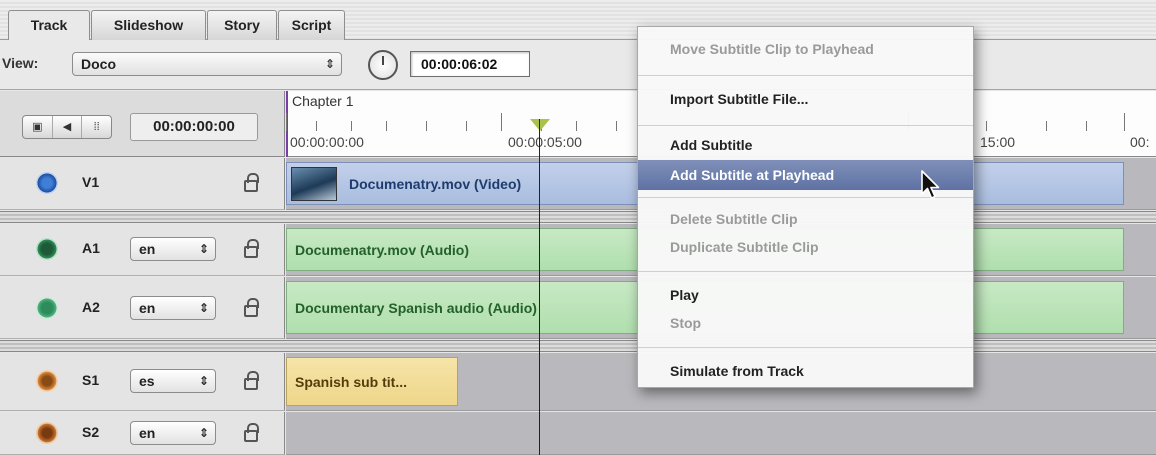 The image size is (1156, 455). What do you see at coordinates (173, 381) in the screenshot?
I see `track-language-popup: es ⇕` at bounding box center [173, 381].